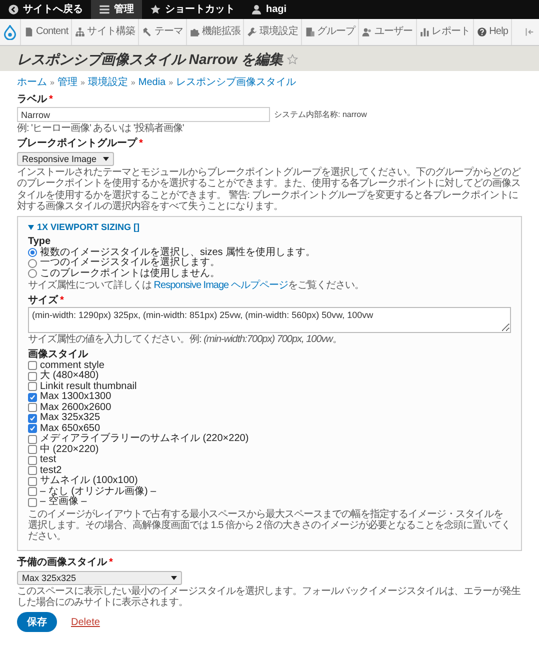 The image size is (539, 650). I want to click on checkbox-option: test2, so click(269, 471).